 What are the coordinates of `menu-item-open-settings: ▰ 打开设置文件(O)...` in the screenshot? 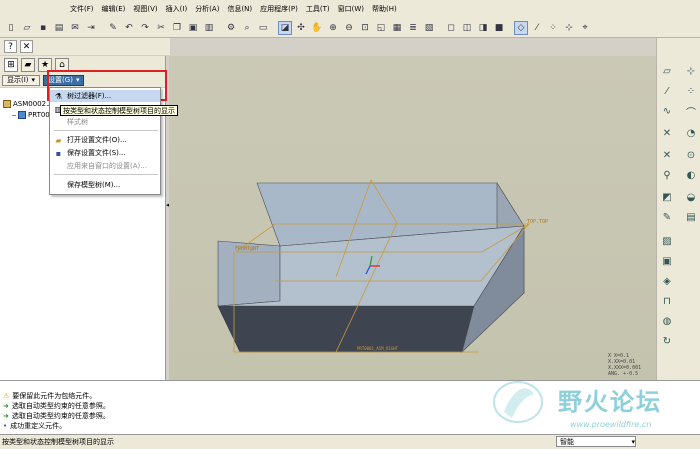 It's located at (105, 140).